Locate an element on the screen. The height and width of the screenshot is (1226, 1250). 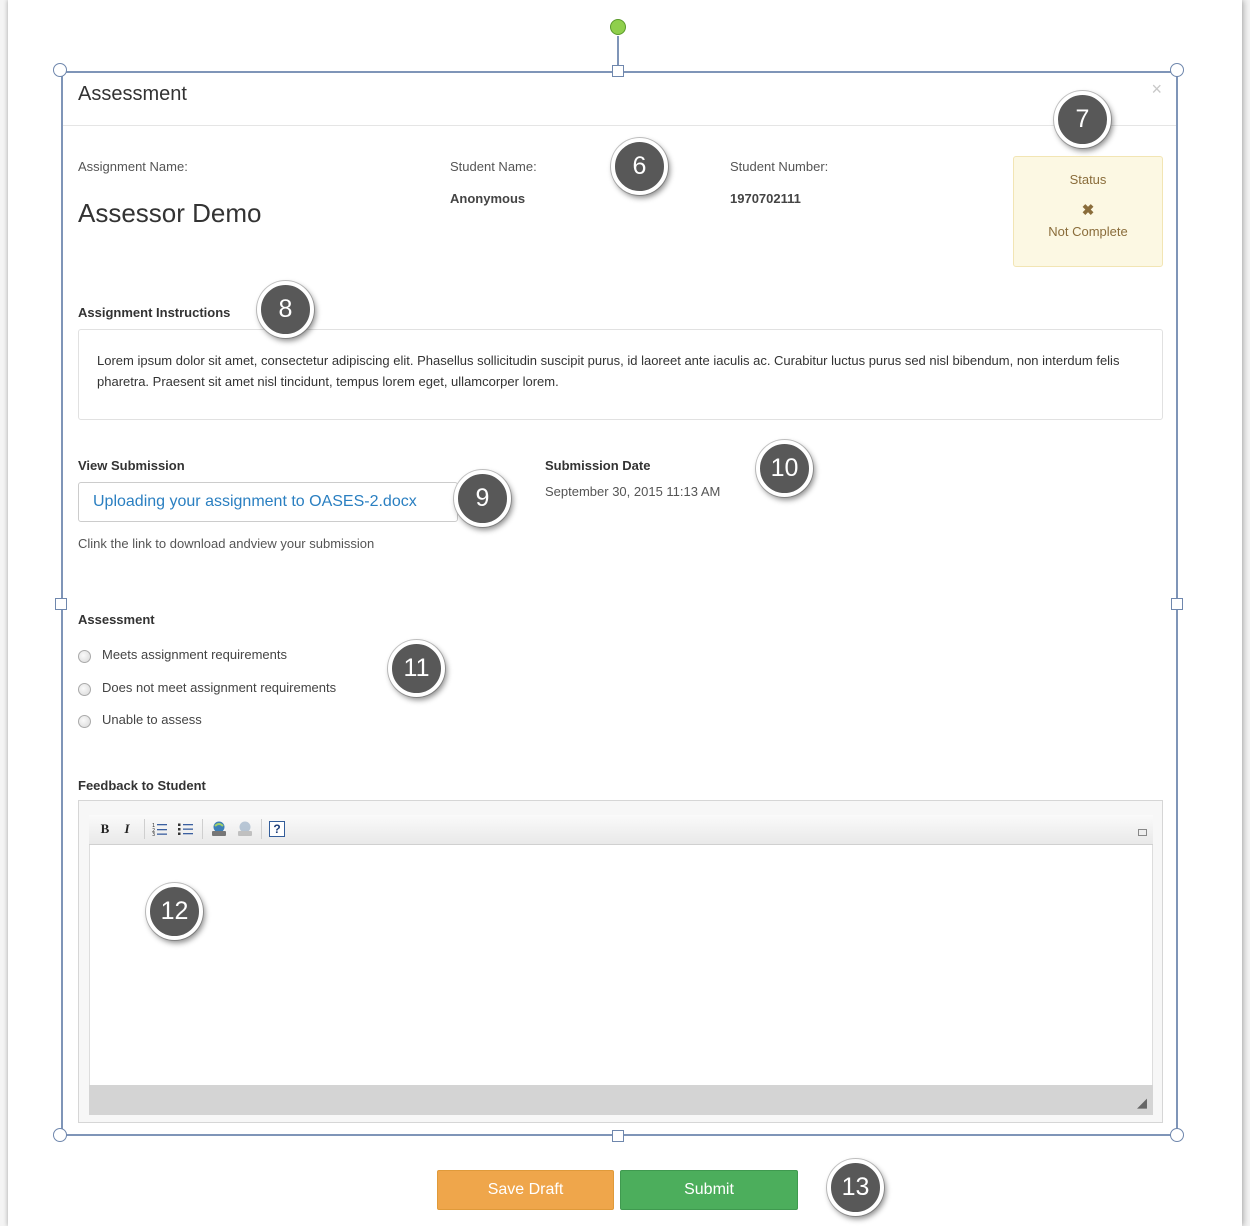
view-submission-label: View Submission is located at coordinates (131, 465).